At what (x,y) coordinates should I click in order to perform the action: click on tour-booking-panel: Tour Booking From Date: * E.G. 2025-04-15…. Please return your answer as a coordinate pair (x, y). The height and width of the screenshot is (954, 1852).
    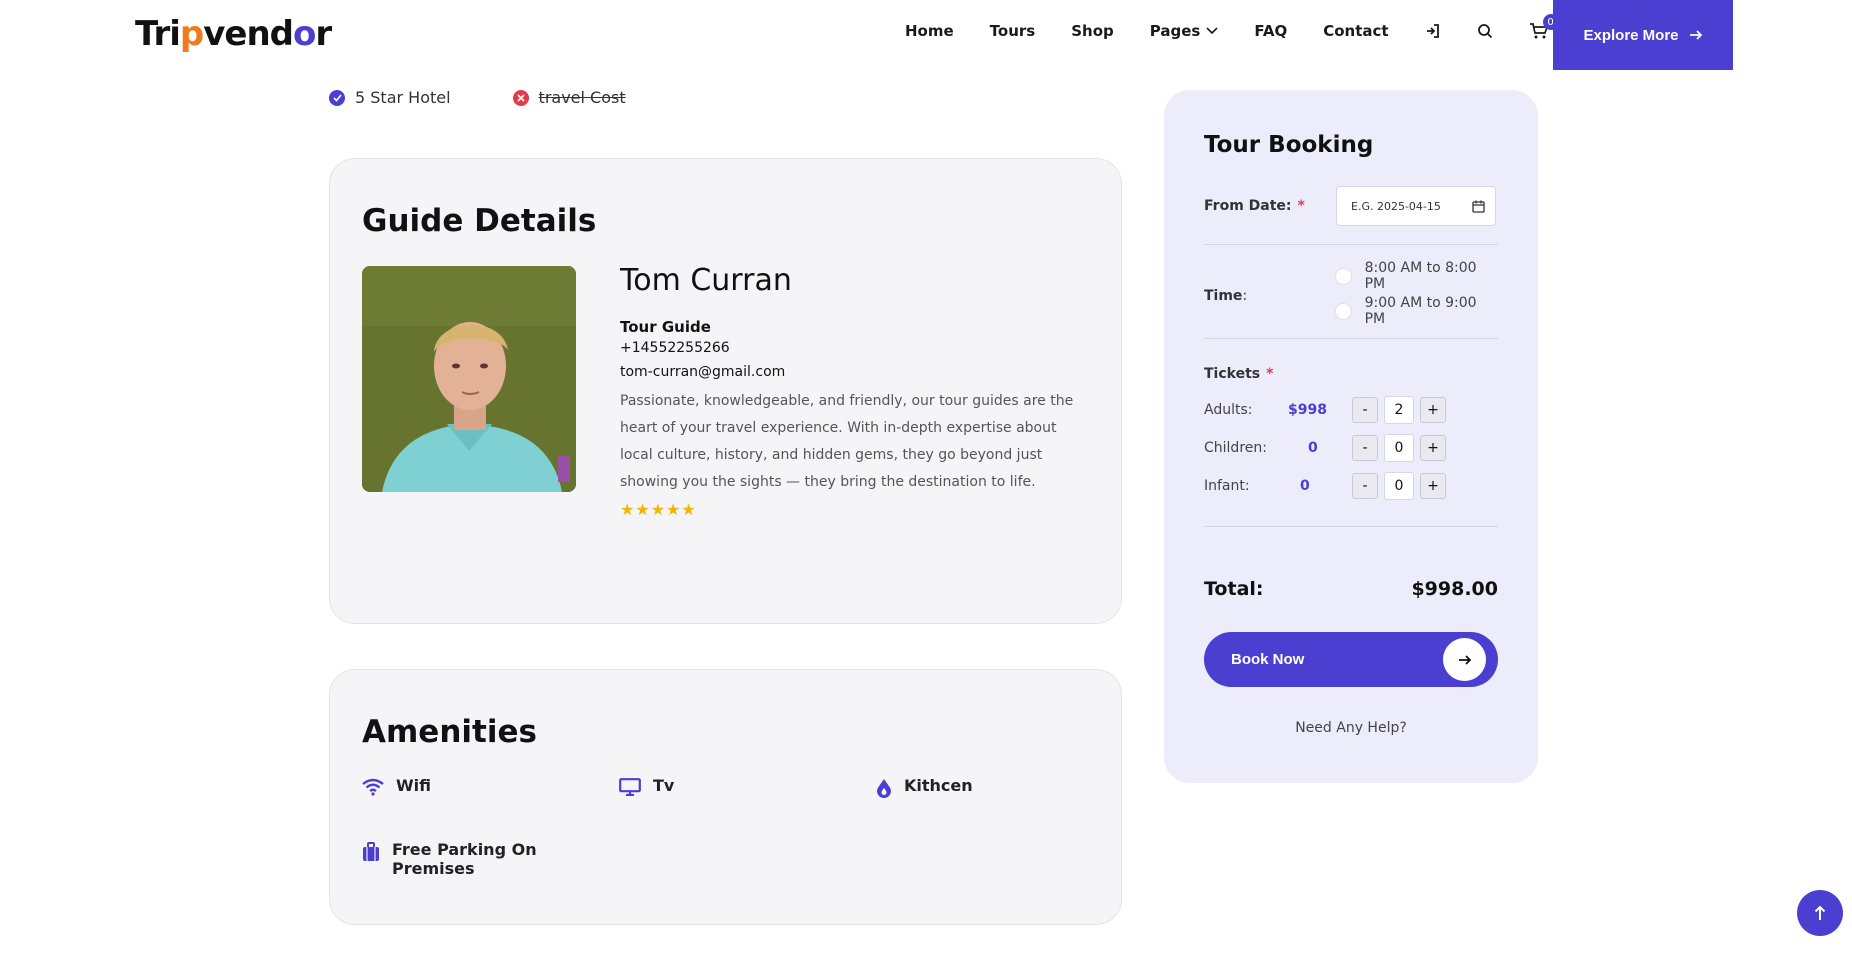
    Looking at the image, I should click on (1351, 436).